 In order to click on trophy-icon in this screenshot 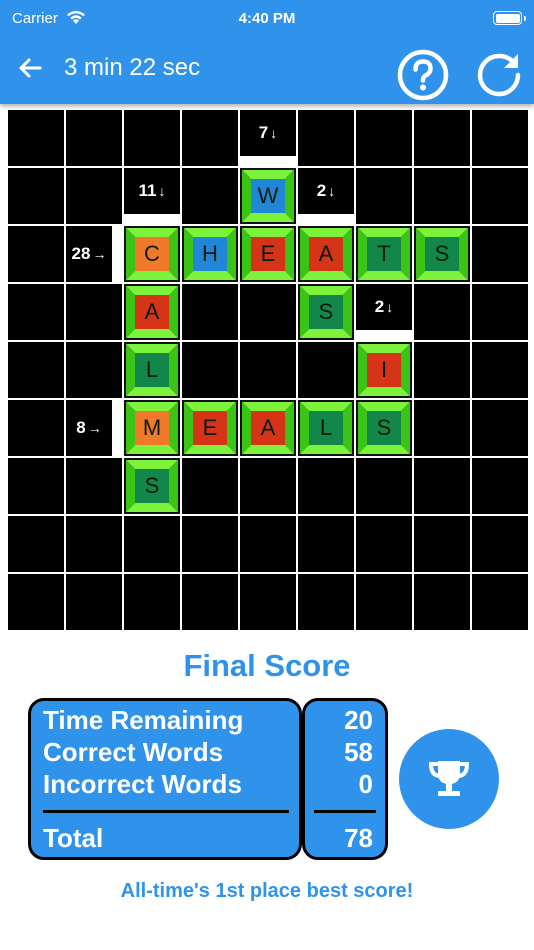, I will do `click(449, 778)`.